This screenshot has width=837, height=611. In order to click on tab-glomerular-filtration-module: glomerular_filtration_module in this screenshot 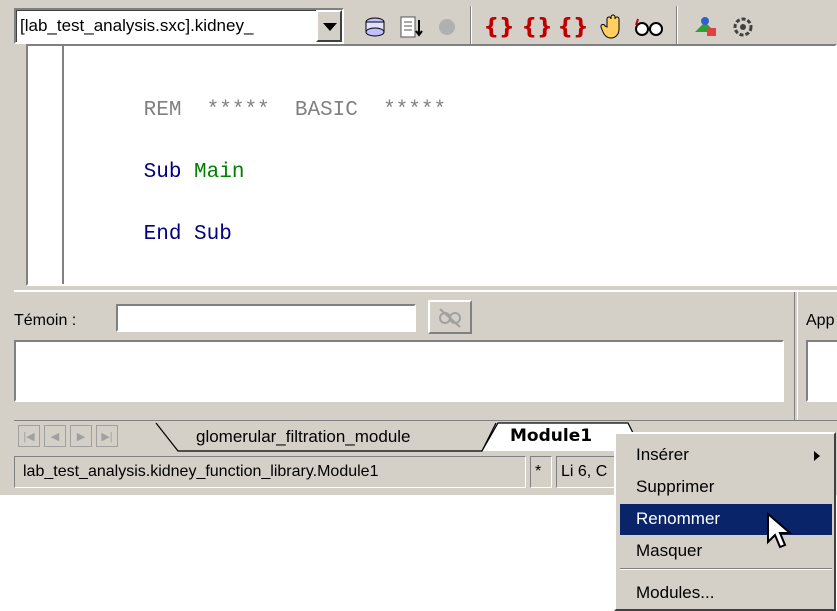, I will do `click(324, 437)`.